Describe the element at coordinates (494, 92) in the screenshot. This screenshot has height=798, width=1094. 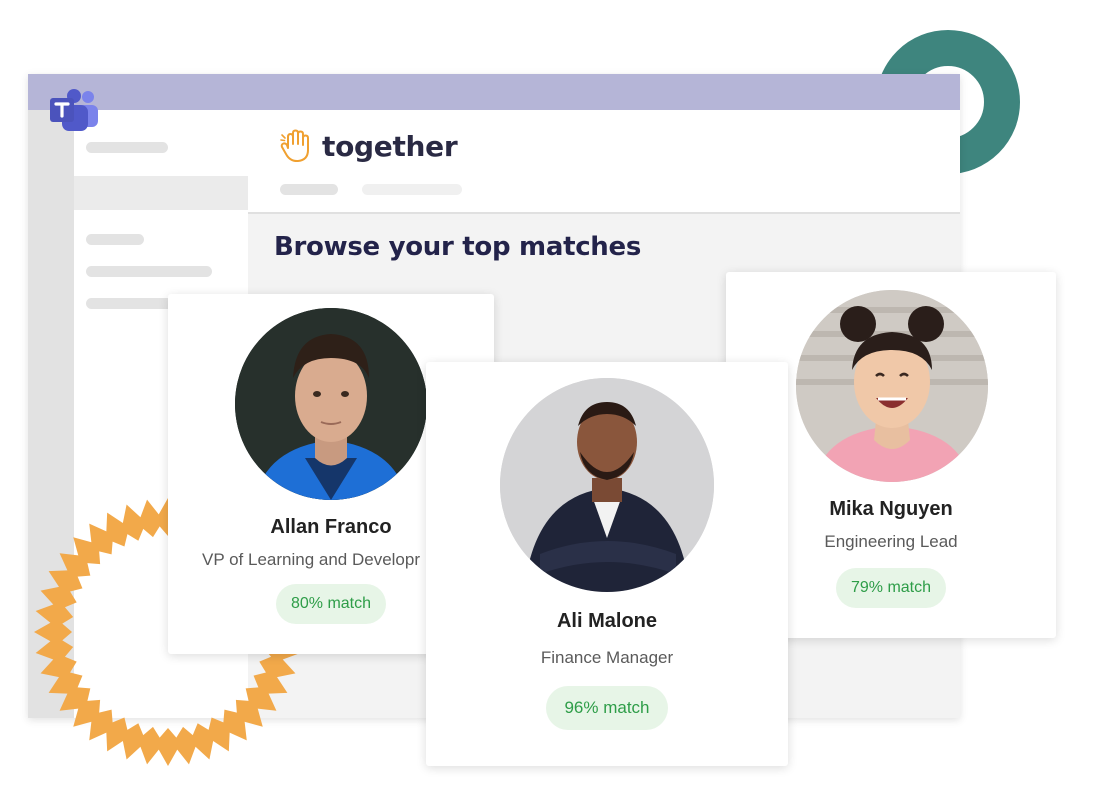
I see `title-bar` at that location.